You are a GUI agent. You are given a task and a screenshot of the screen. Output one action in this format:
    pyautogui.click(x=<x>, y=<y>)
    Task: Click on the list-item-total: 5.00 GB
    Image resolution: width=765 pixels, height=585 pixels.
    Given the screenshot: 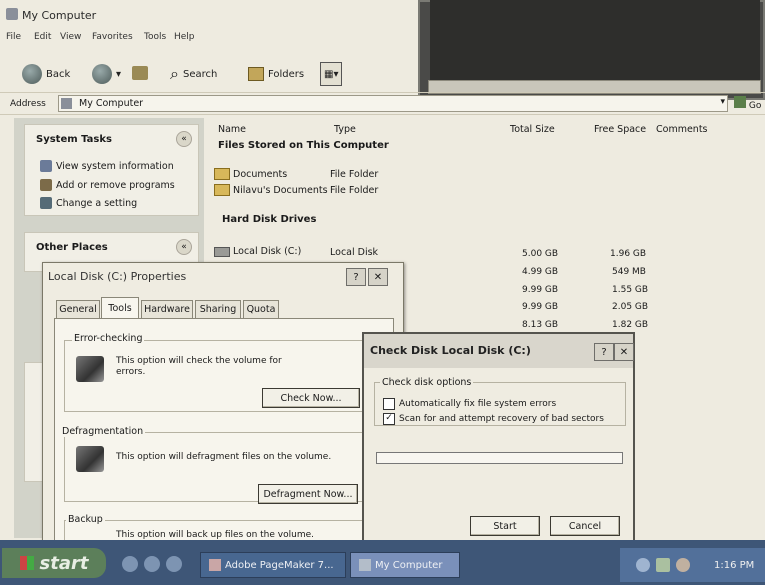 What is the action you would take?
    pyautogui.click(x=540, y=254)
    